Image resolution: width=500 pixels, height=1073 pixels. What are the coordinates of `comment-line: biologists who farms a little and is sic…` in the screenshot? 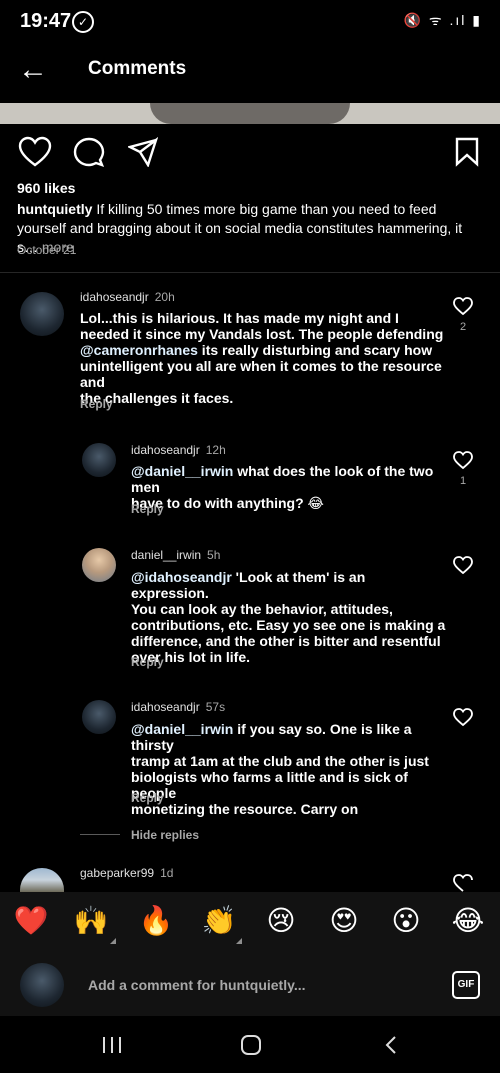 It's located at (269, 785).